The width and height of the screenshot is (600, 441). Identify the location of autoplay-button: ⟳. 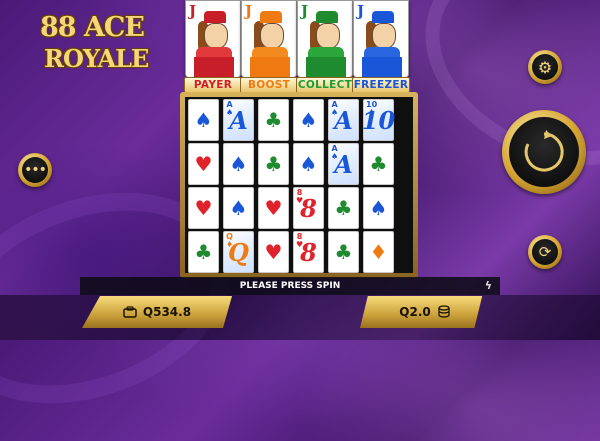
(545, 252).